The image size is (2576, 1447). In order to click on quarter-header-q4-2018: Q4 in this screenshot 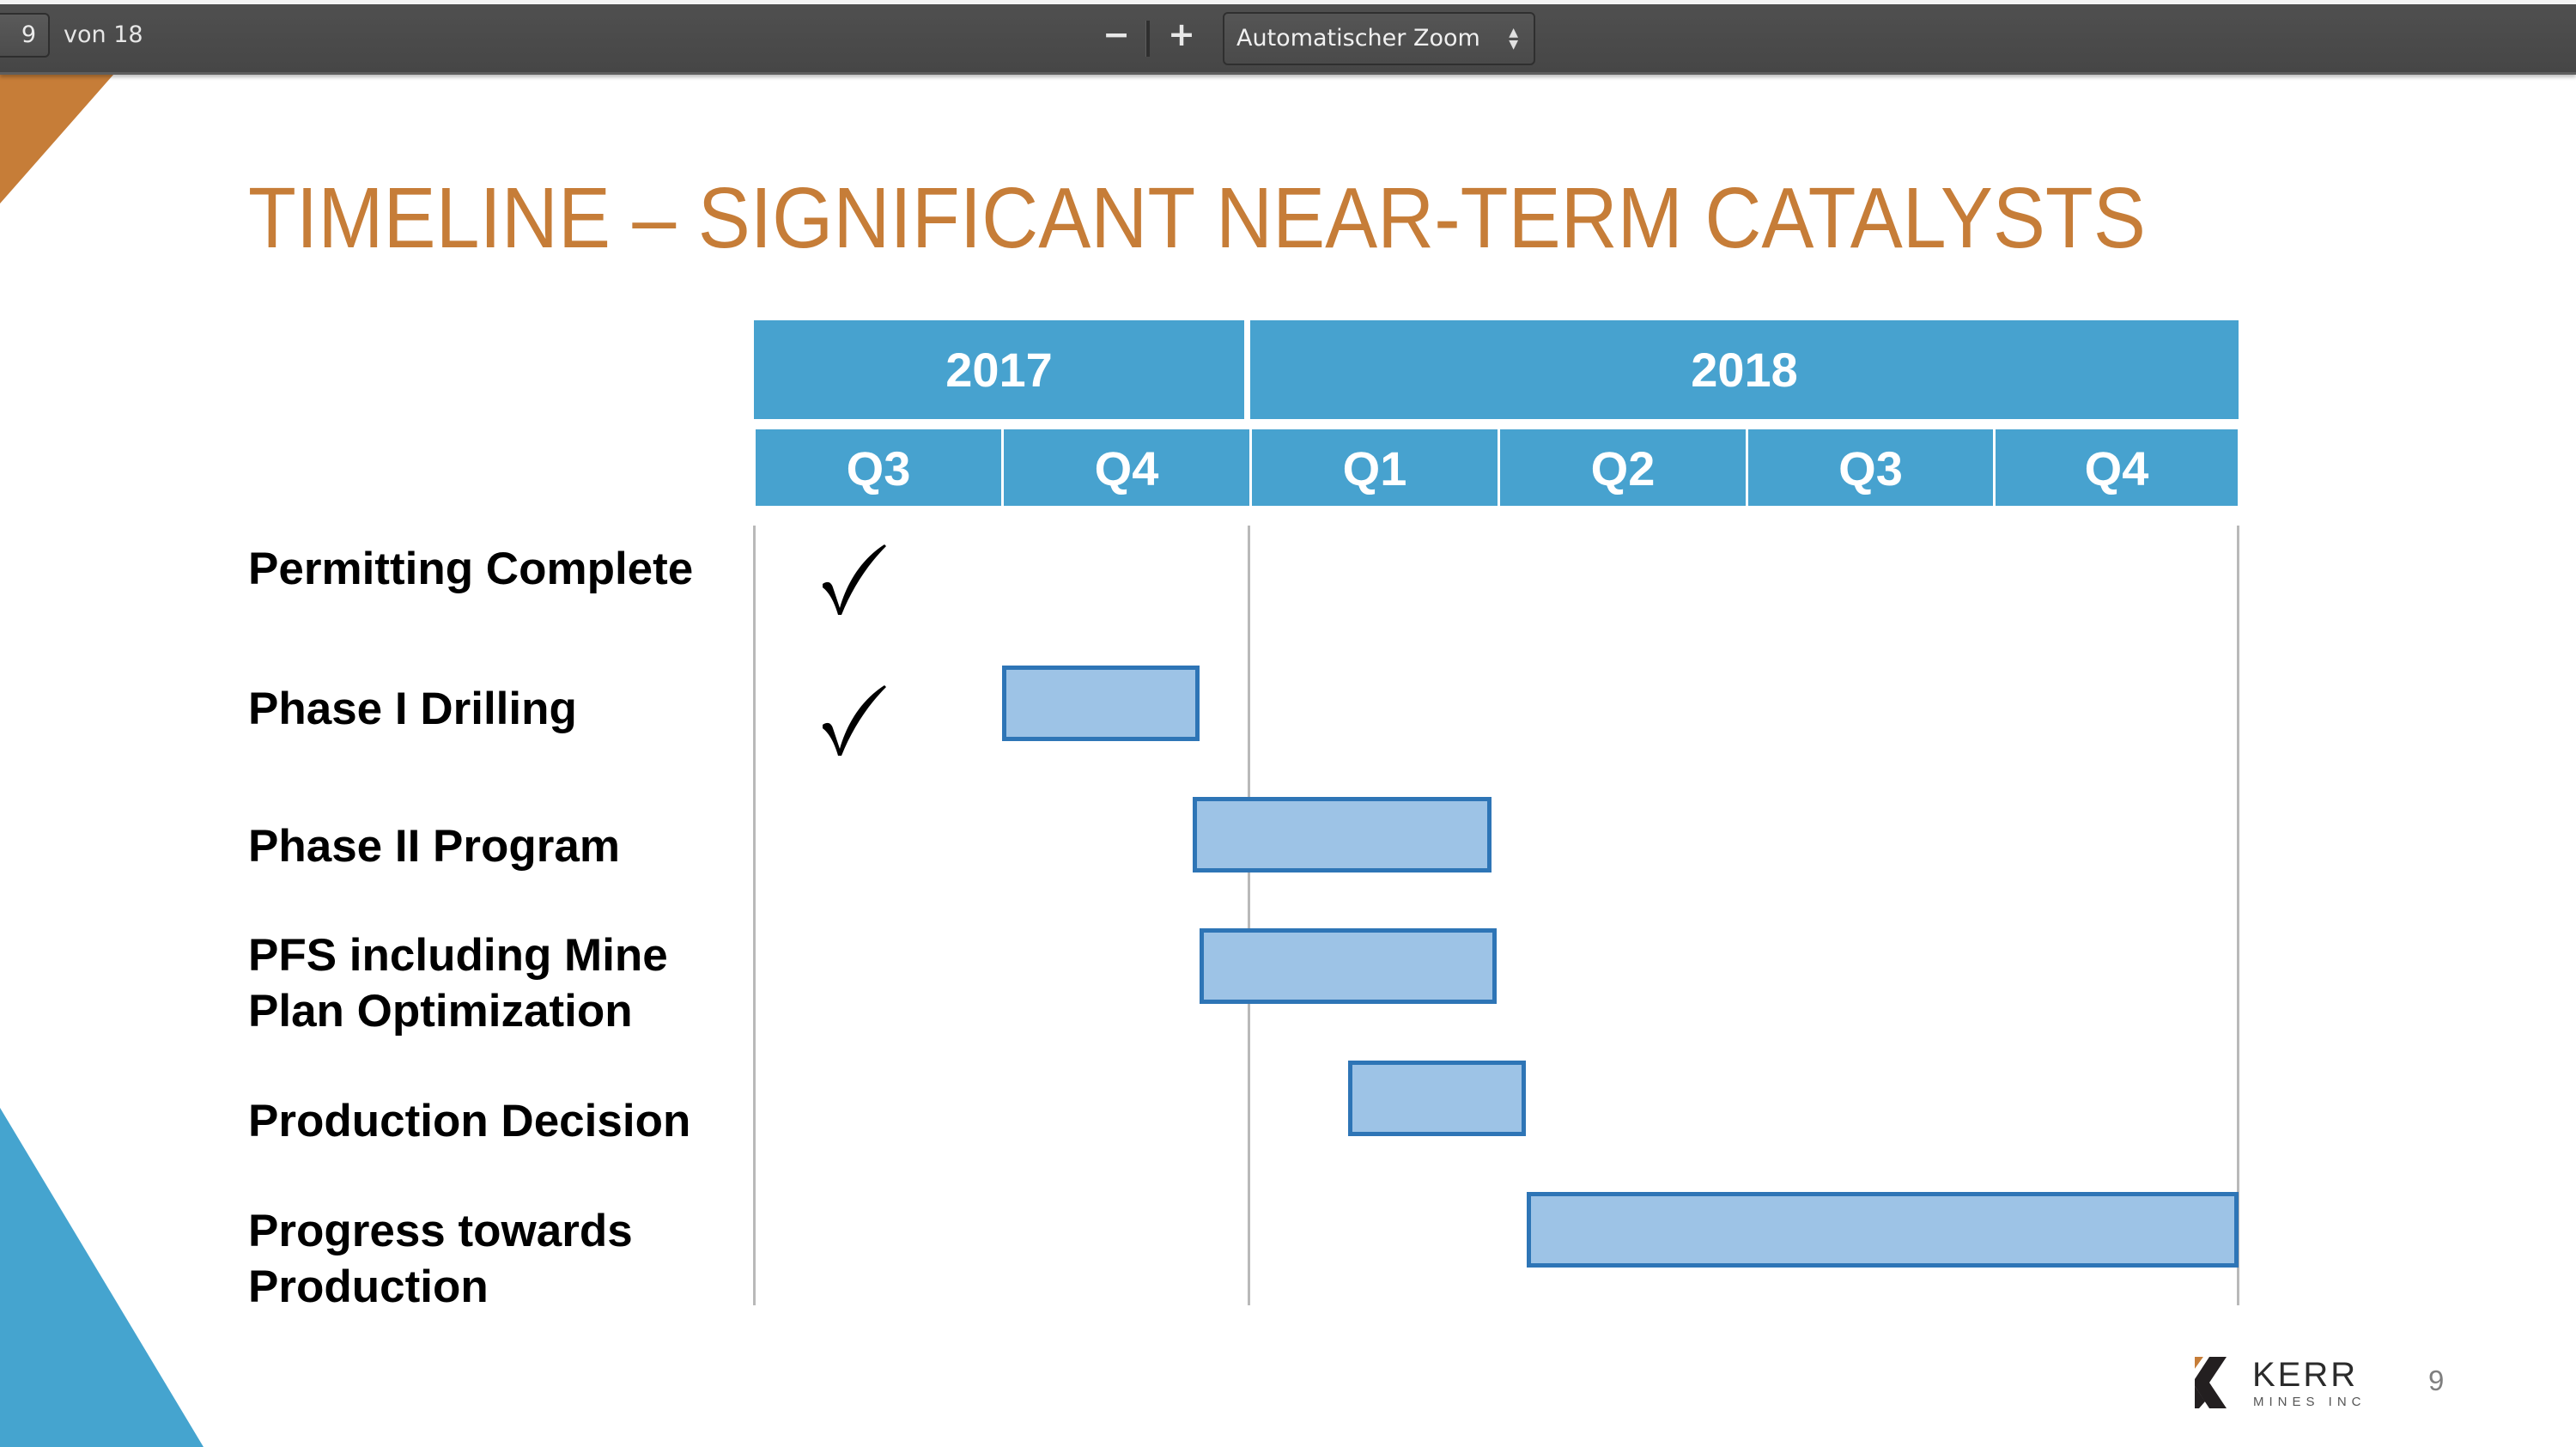, I will do `click(2117, 467)`.